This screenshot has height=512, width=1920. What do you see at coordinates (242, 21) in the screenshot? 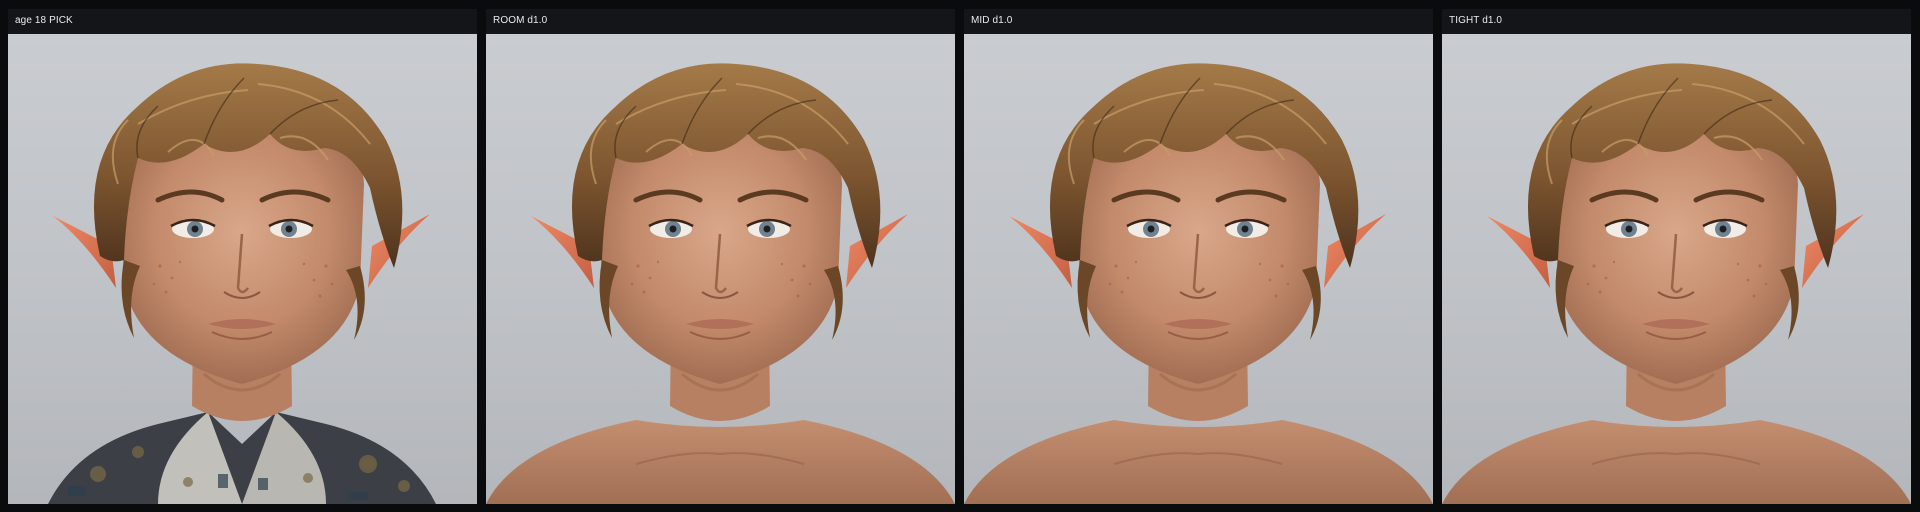
I see `panel-label: age 18 PICK` at bounding box center [242, 21].